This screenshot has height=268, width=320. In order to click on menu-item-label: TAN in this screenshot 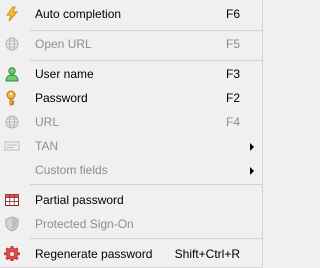, I will do `click(47, 146)`.